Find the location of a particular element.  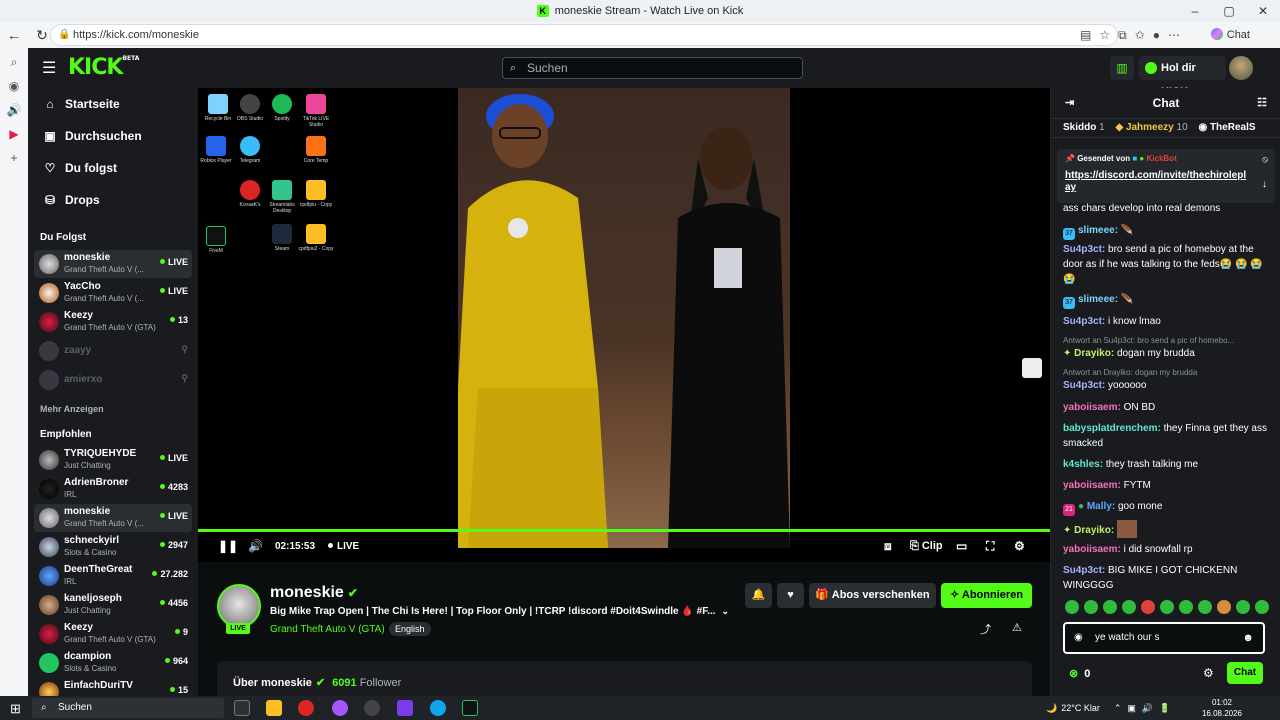

gifter-name: Skiddo is located at coordinates (1080, 127).